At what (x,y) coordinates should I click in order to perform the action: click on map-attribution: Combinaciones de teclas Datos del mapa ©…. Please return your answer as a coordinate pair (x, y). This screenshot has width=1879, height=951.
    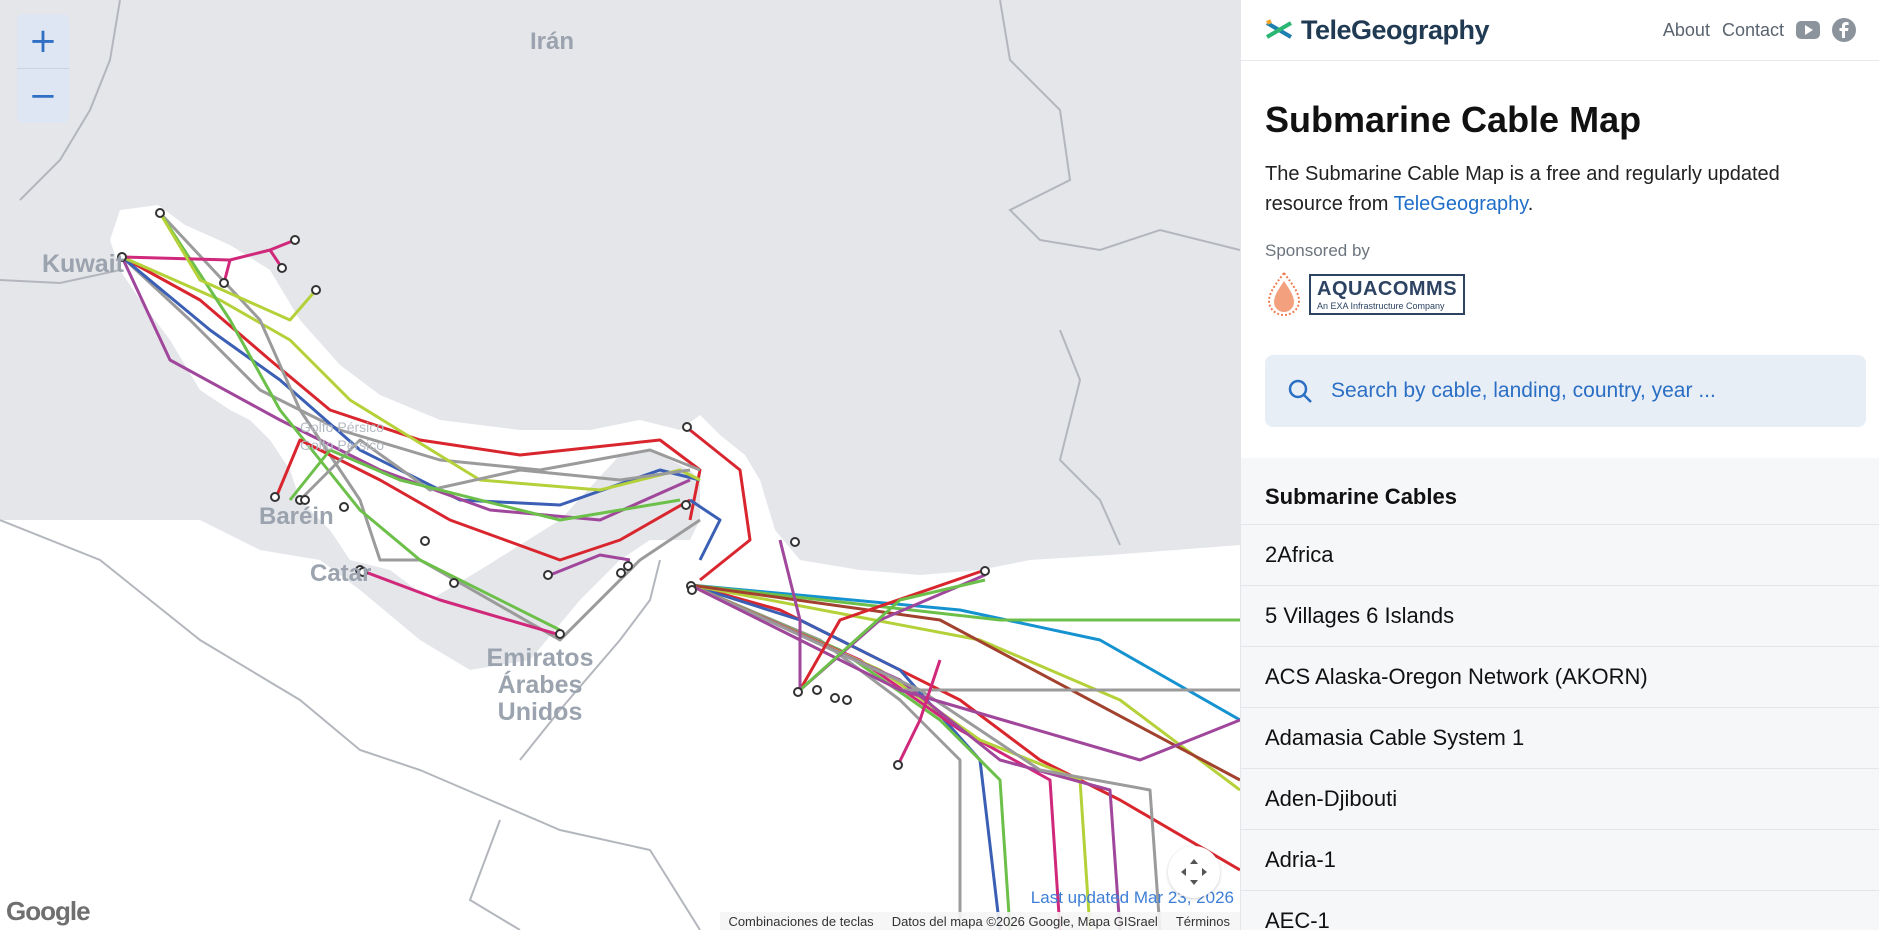
    Looking at the image, I should click on (980, 921).